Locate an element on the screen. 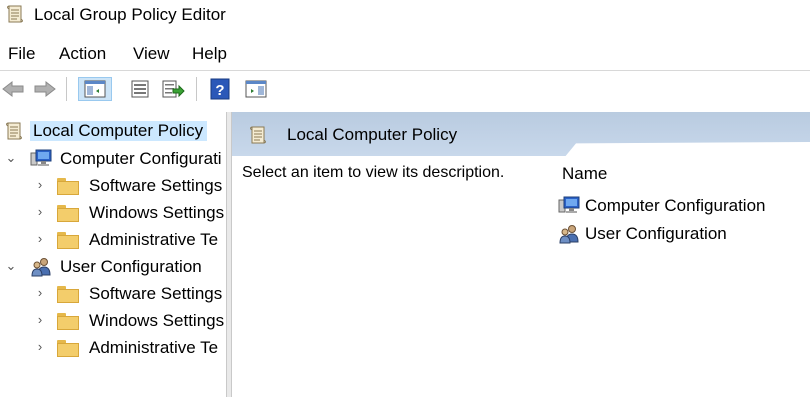 This screenshot has height=397, width=810. back-arrow-icon is located at coordinates (13, 89).